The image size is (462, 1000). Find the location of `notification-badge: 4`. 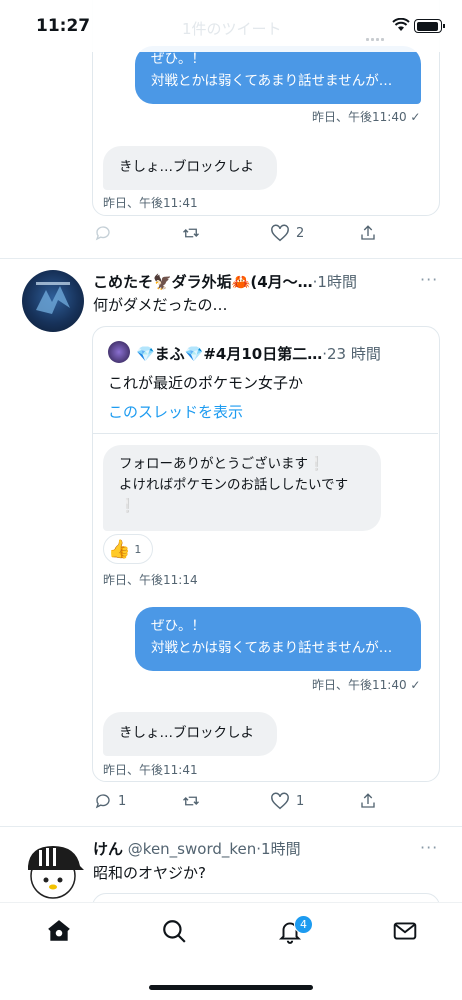

notification-badge: 4 is located at coordinates (303, 924).